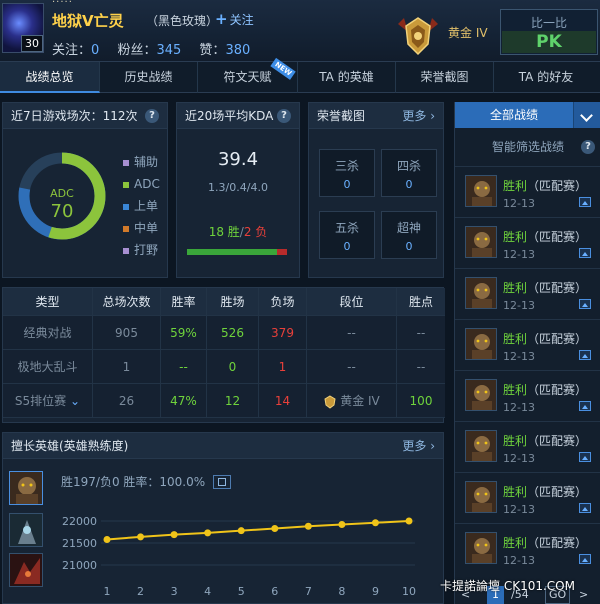 The height and width of the screenshot is (604, 600). Describe the element at coordinates (32, 43) in the screenshot. I see `player-level-badge: 30` at that location.